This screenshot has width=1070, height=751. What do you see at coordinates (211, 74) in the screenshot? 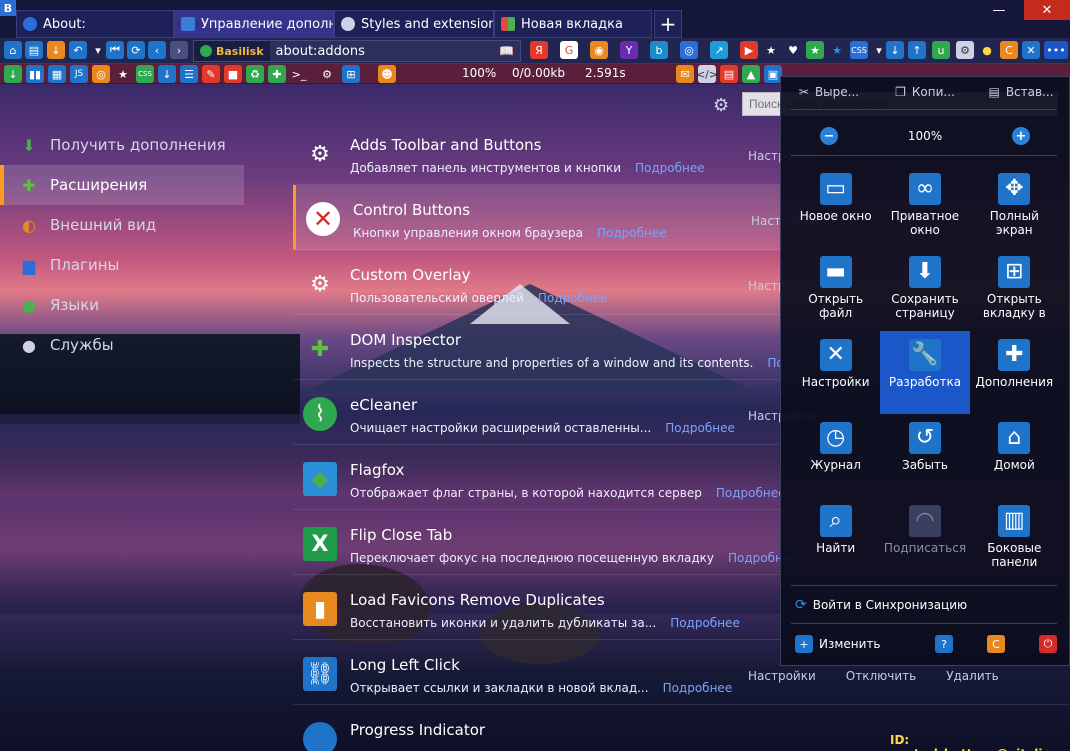
I see `tool-icon: ✎` at bounding box center [211, 74].